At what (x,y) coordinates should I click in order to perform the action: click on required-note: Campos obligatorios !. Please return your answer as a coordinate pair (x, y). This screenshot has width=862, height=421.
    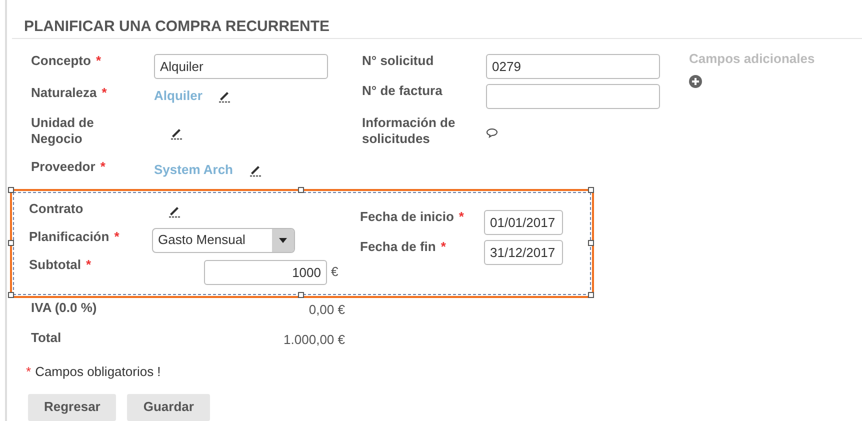
    Looking at the image, I should click on (98, 371).